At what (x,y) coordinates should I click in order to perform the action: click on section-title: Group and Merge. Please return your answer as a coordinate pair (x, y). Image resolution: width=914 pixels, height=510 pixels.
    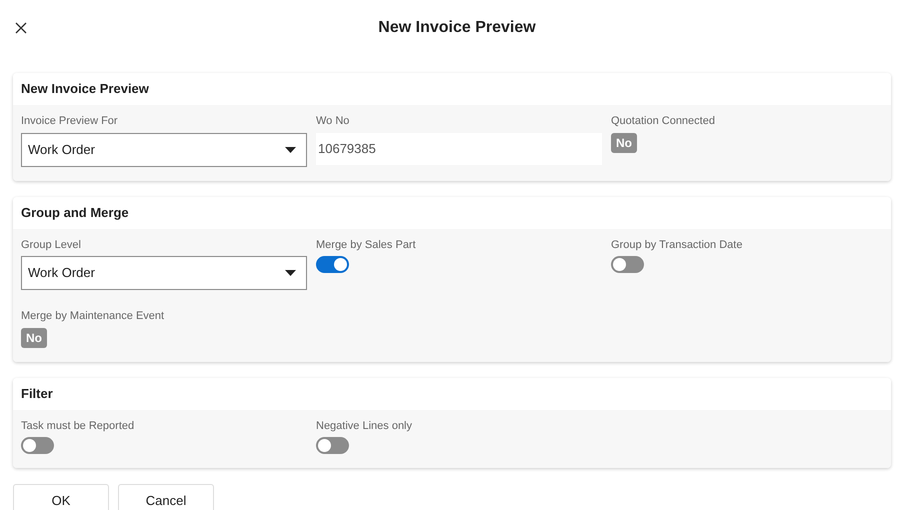
    Looking at the image, I should click on (75, 213).